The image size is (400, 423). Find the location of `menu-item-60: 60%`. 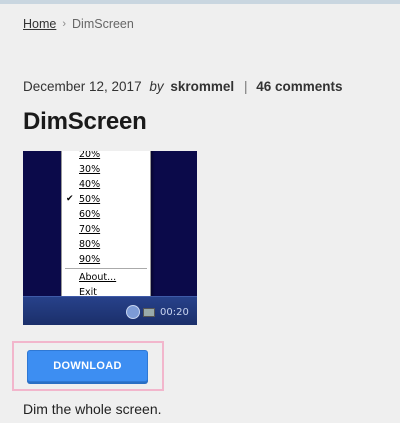

menu-item-60: 60% is located at coordinates (90, 214).